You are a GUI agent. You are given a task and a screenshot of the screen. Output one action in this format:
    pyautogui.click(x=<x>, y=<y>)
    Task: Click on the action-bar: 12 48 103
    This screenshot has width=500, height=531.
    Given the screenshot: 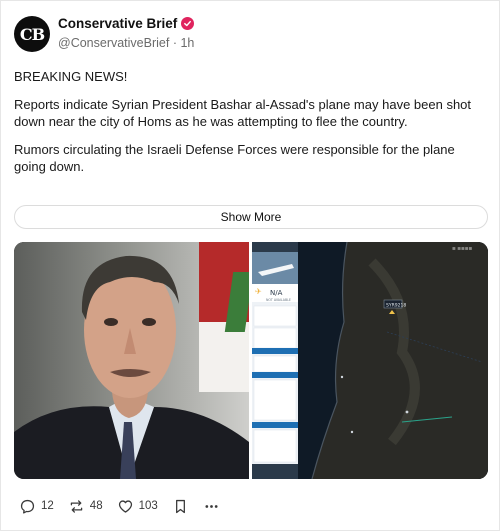 What is the action you would take?
    pyautogui.click(x=126, y=506)
    